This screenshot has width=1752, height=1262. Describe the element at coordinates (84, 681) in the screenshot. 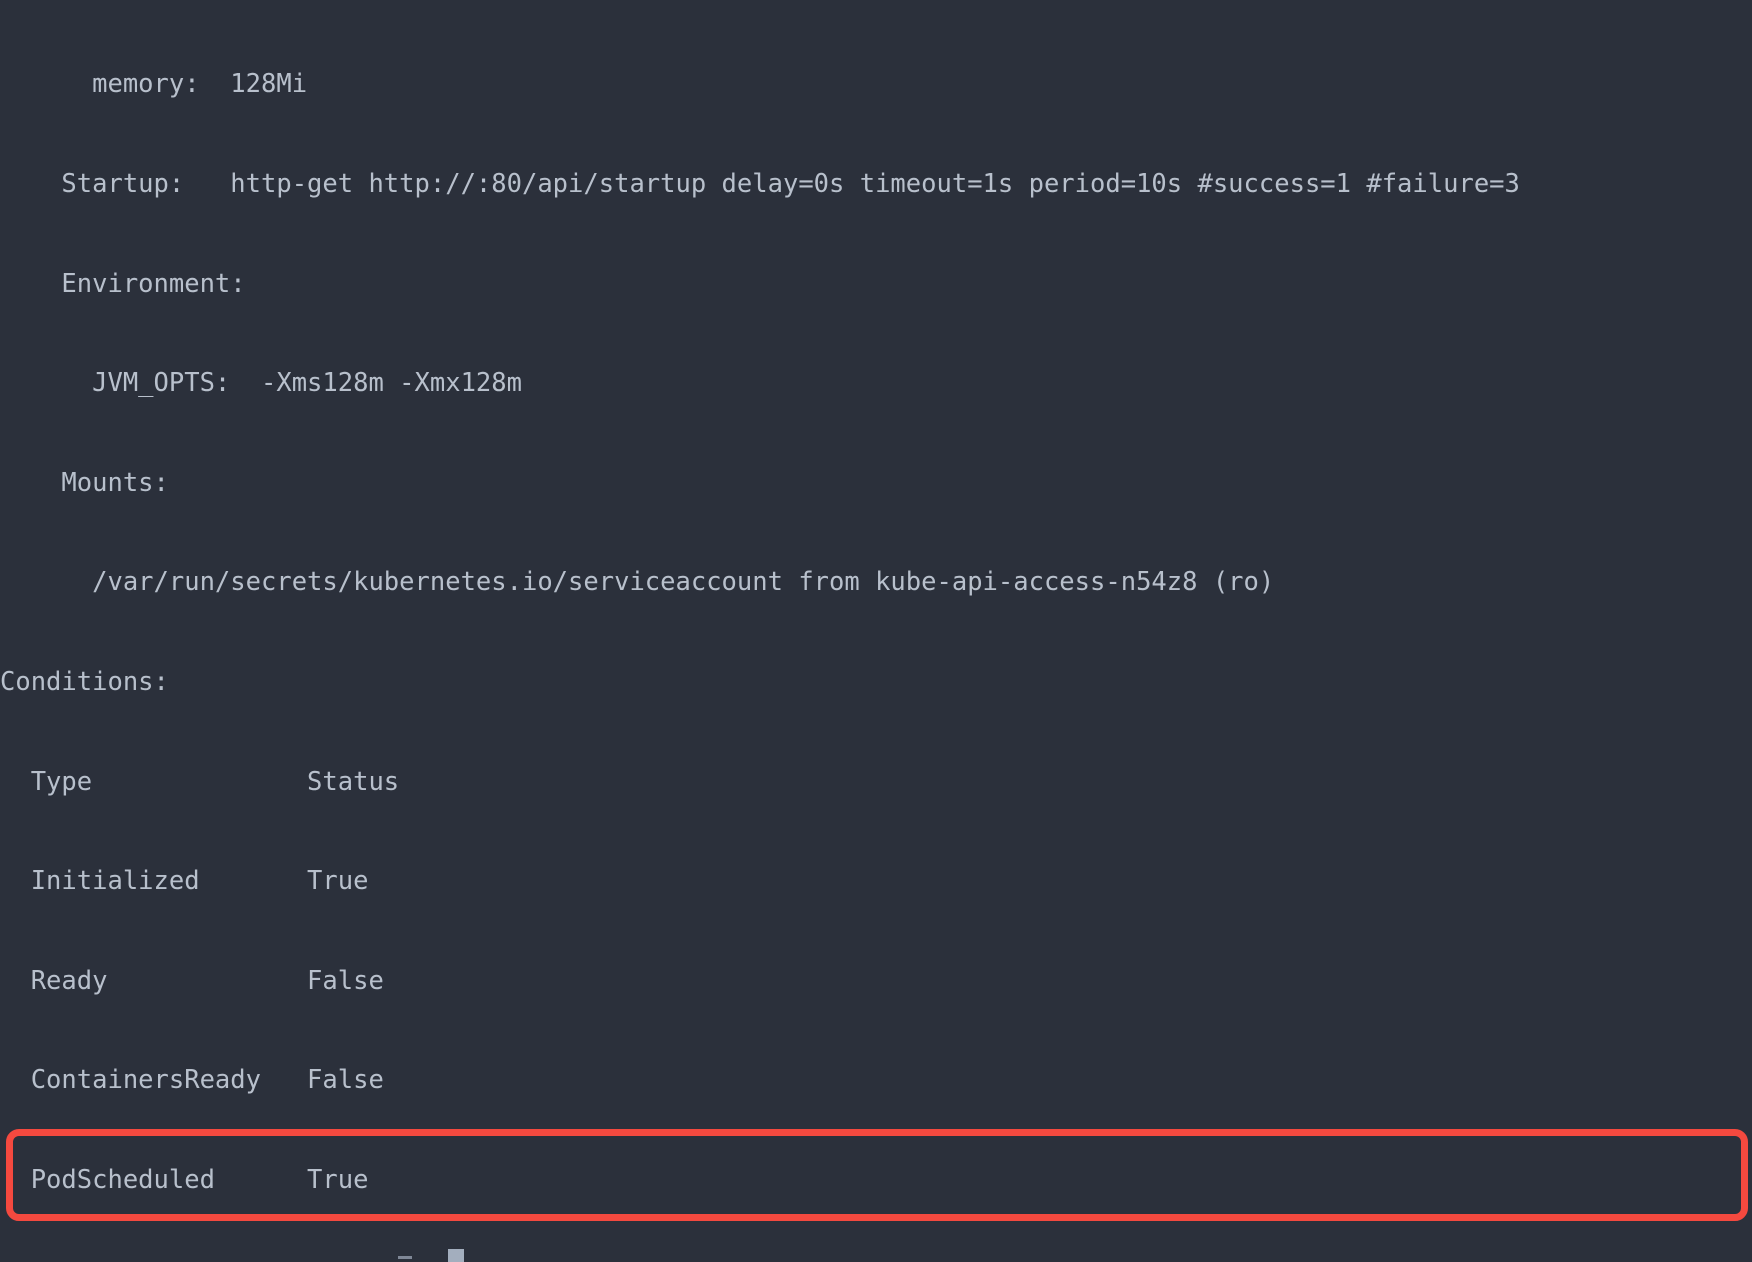

I see `terminal-line: Conditions:` at that location.